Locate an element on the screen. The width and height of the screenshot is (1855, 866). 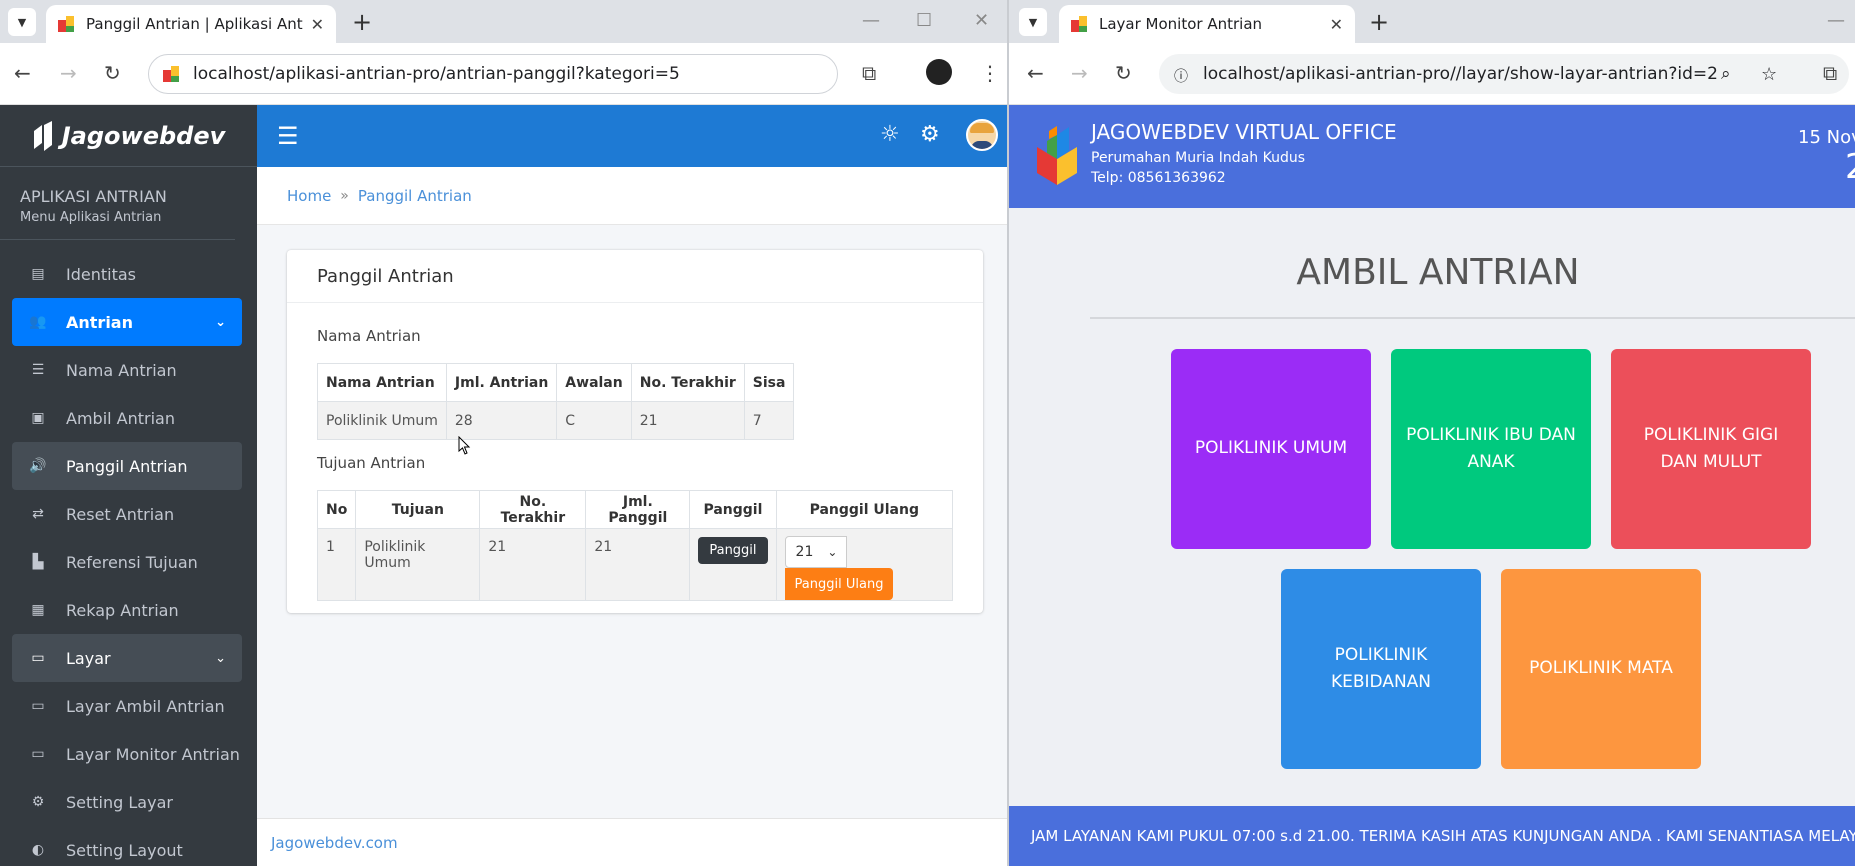
brand-logo: Jagowebdev is located at coordinates (128, 136).